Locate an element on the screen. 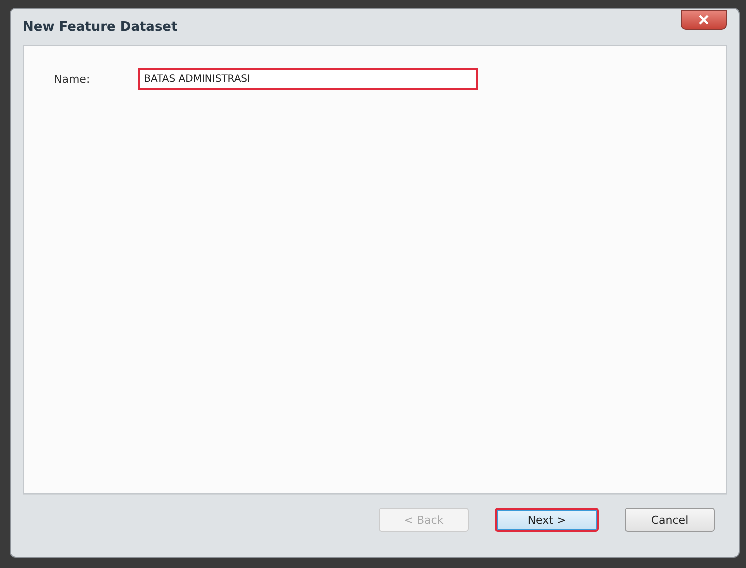  name-label: Name: is located at coordinates (72, 79).